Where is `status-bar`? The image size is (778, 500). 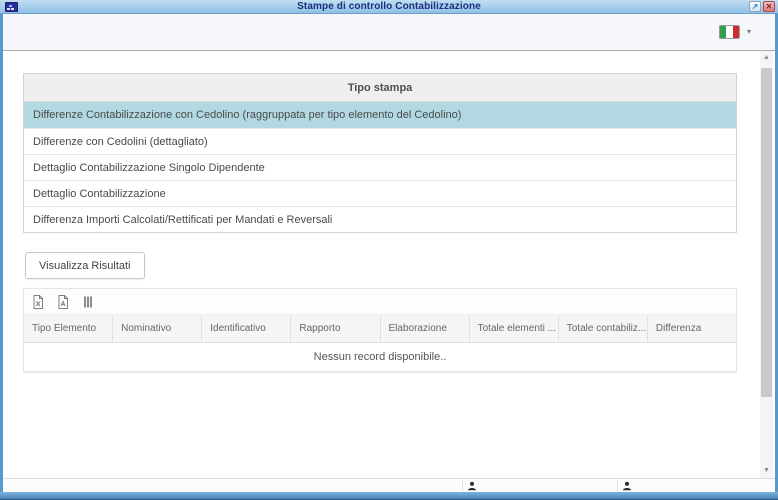
status-bar is located at coordinates (389, 485).